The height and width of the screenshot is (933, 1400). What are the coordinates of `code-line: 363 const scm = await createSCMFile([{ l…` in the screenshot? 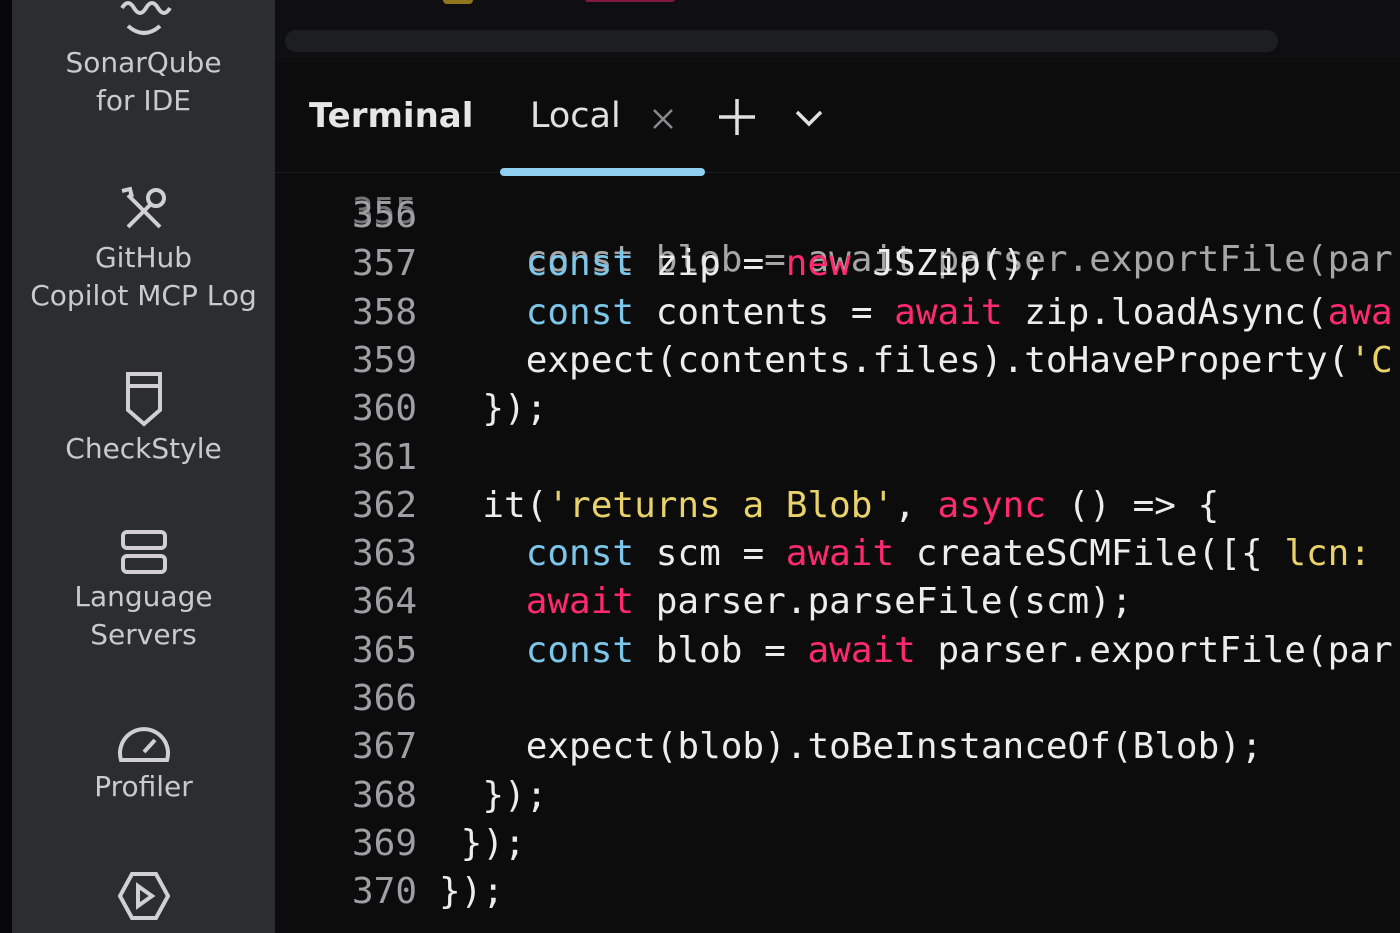 It's located at (837, 554).